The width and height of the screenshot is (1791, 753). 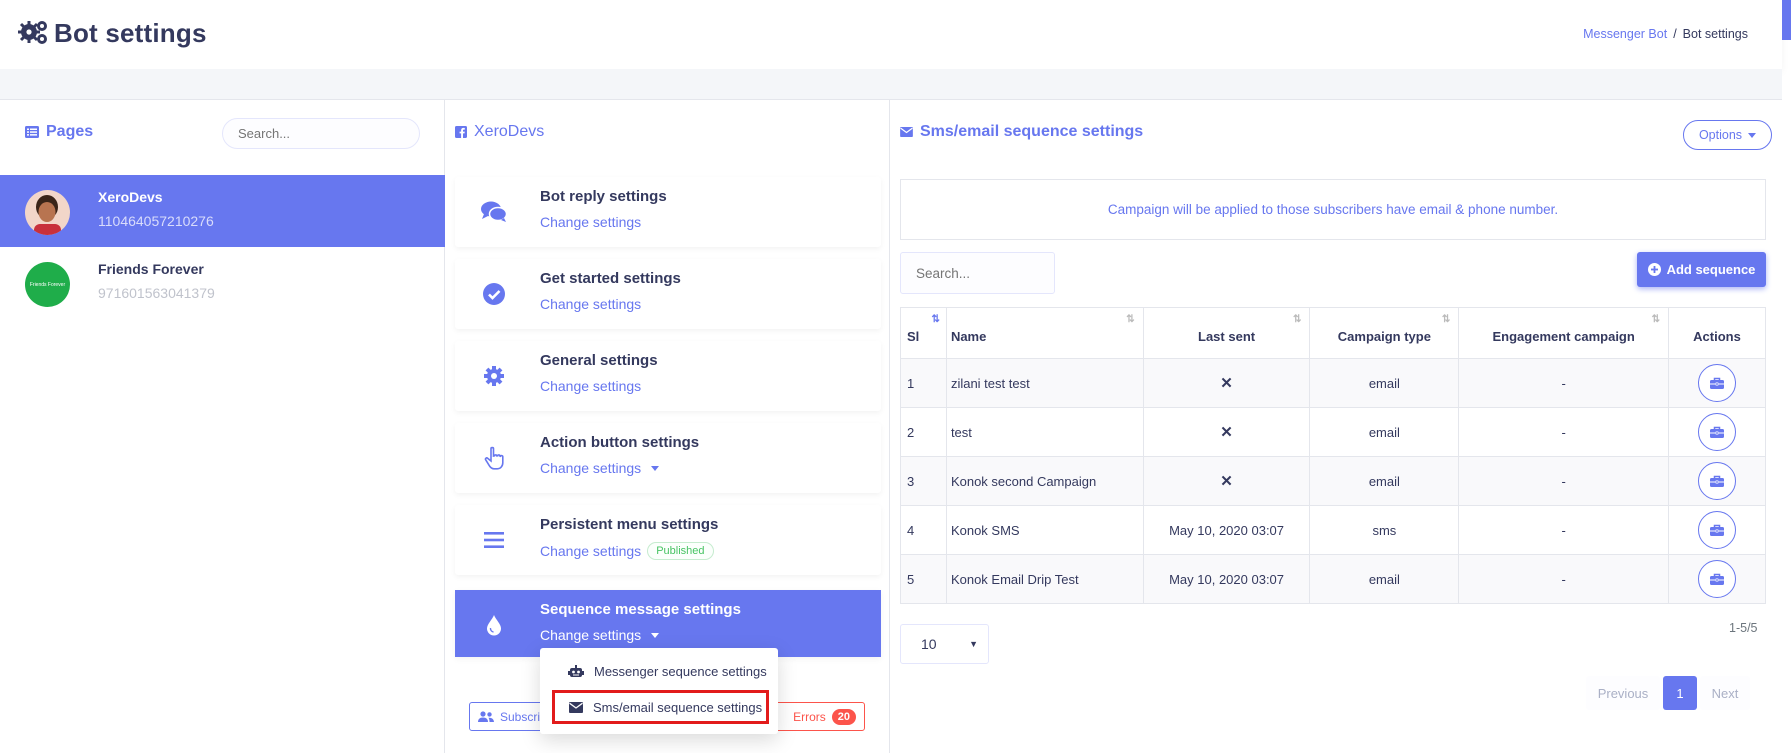 I want to click on comments-icon, so click(x=494, y=212).